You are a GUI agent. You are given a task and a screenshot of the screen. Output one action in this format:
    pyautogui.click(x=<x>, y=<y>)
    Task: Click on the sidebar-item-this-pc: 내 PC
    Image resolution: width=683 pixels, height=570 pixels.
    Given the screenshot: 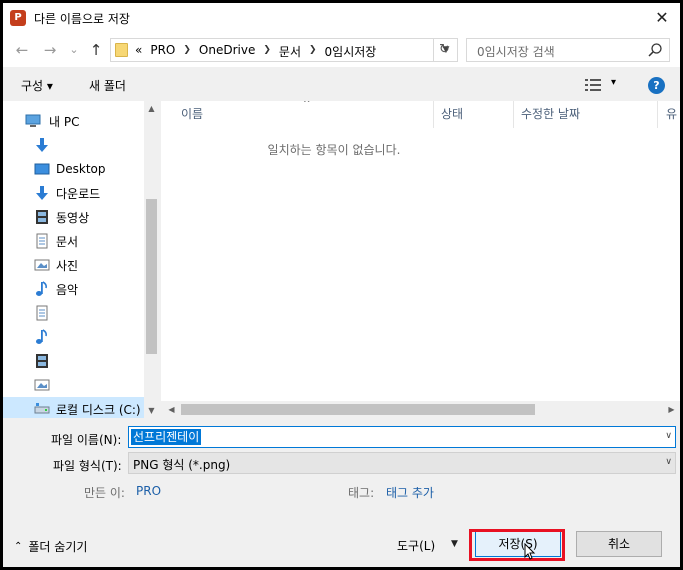 What is the action you would take?
    pyautogui.click(x=74, y=121)
    